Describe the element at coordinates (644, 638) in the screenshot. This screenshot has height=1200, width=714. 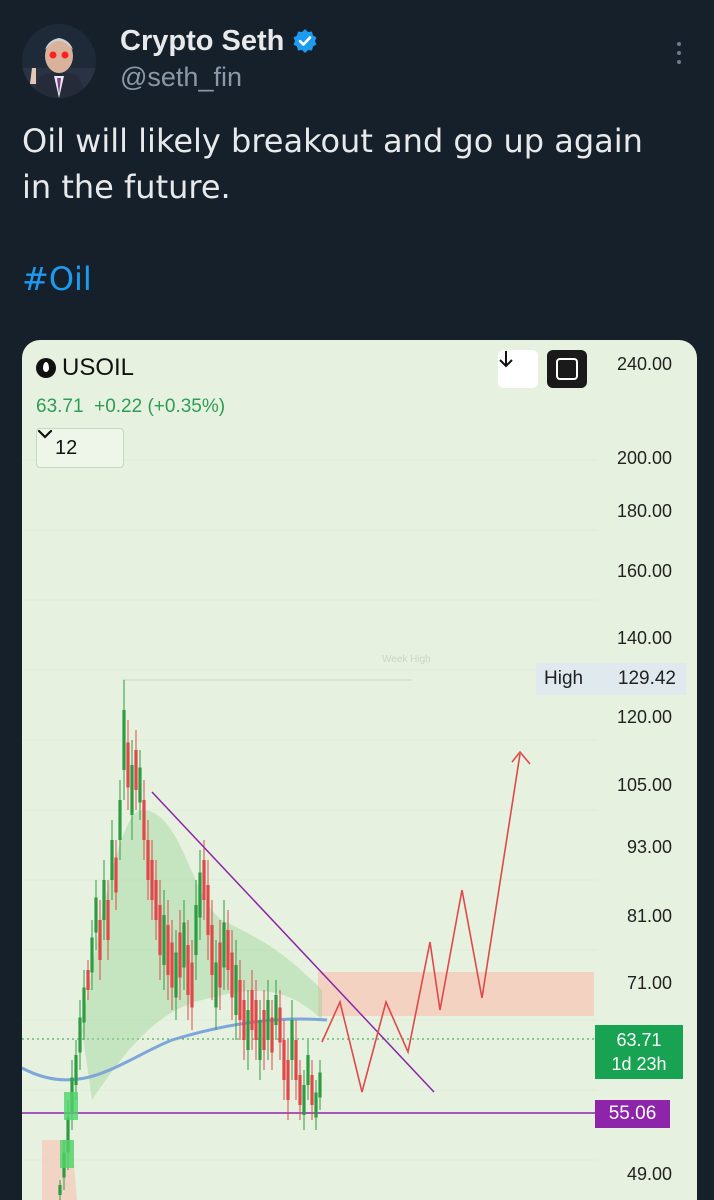
I see `y-tick-label: 140.00` at that location.